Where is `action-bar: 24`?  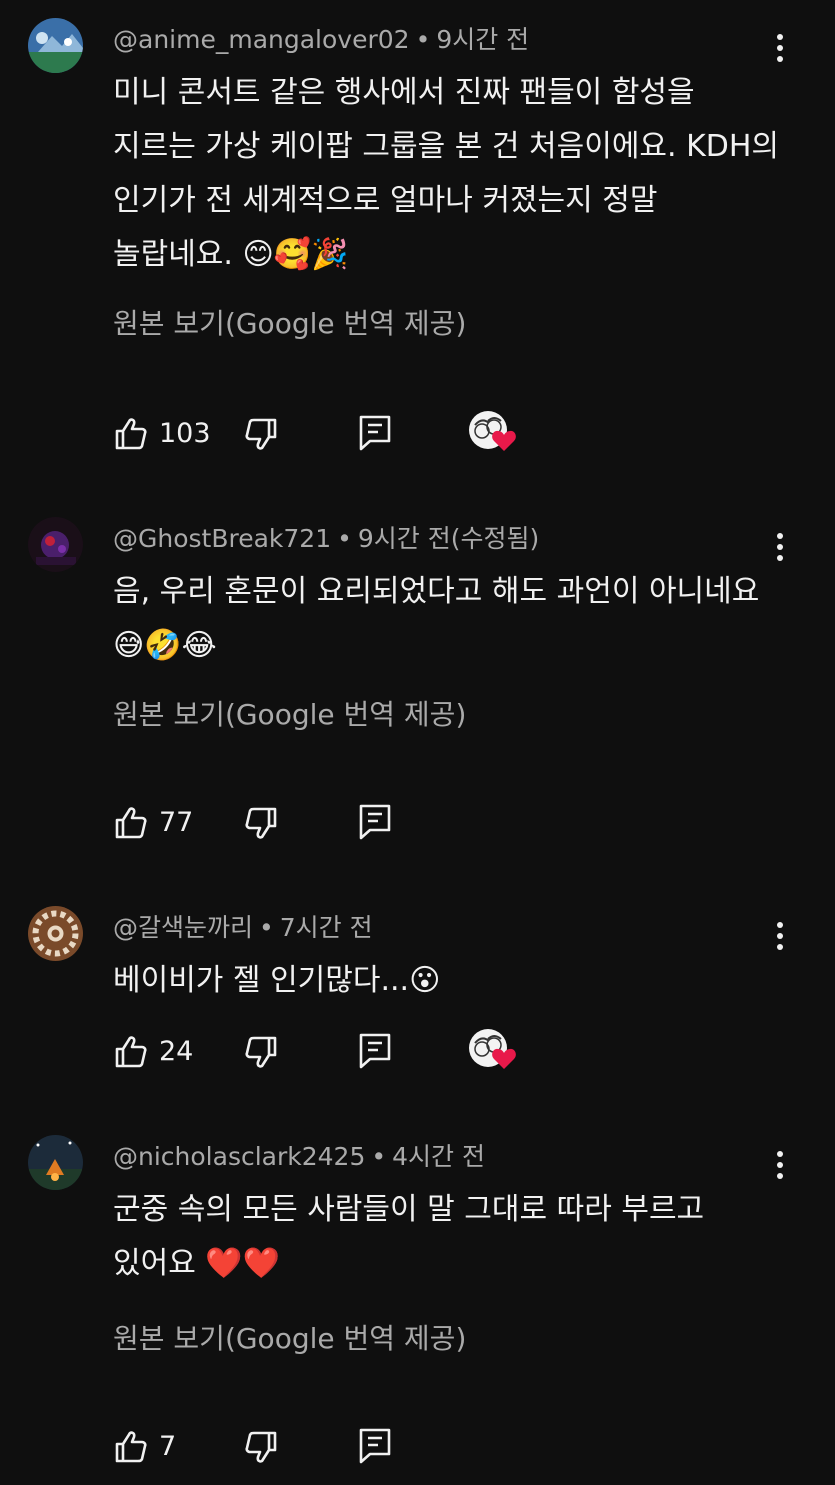
action-bar: 24 is located at coordinates (323, 1052).